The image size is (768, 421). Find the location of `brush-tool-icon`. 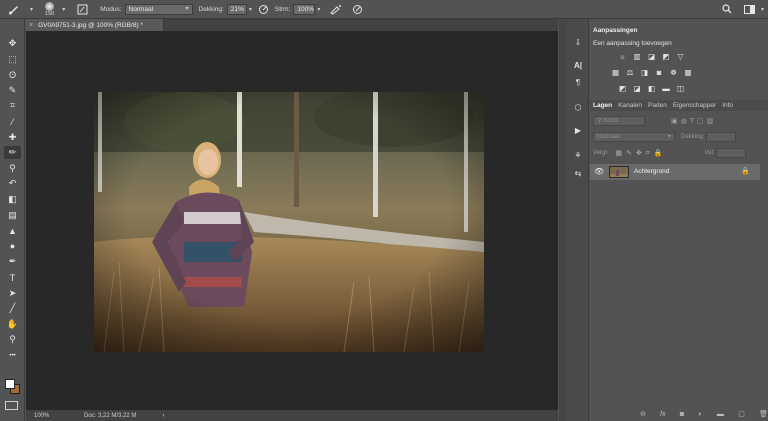

brush-tool-icon is located at coordinates (14, 9).